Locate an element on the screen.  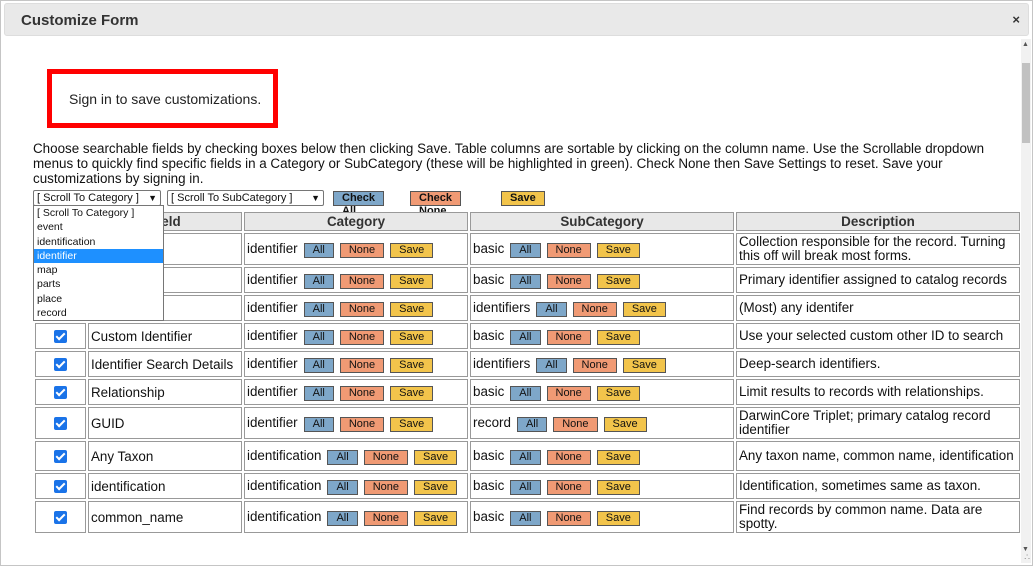
header-category: Category is located at coordinates (356, 221).